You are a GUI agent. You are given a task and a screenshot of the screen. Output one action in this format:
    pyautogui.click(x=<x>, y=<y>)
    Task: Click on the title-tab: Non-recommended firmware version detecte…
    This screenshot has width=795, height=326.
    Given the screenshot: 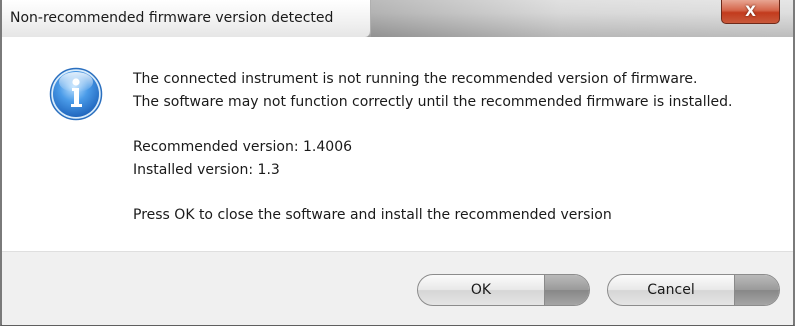 What is the action you would take?
    pyautogui.click(x=186, y=18)
    